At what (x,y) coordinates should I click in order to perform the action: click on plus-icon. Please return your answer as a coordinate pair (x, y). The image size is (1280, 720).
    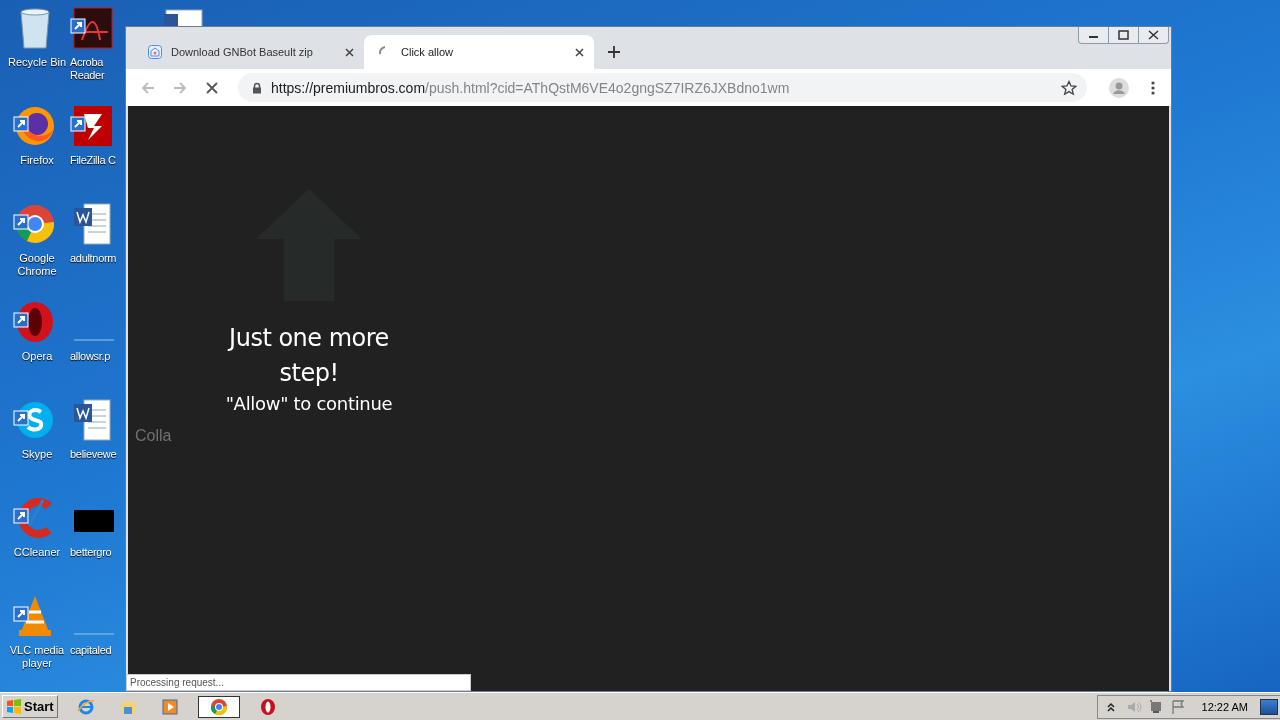
    Looking at the image, I should click on (614, 52).